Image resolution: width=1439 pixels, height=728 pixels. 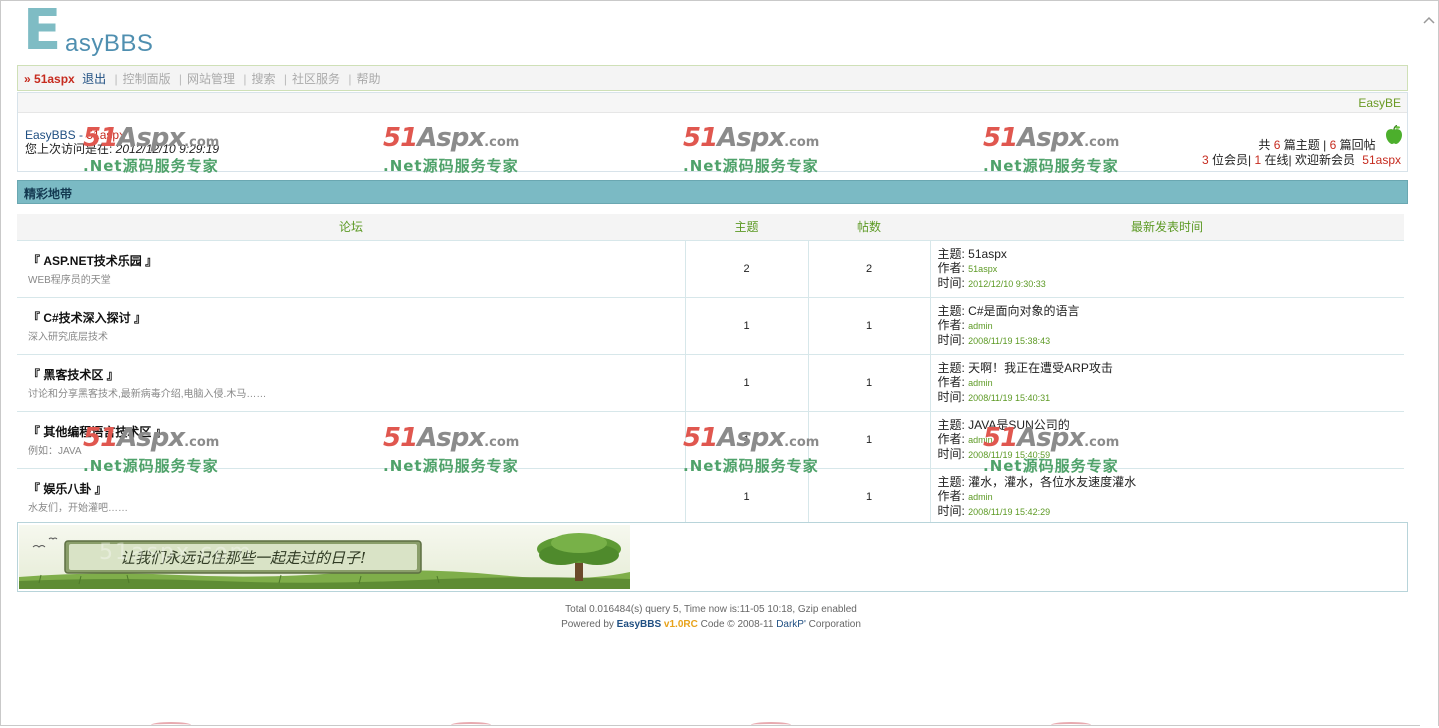 I want to click on footer-corp: Corporation, so click(x=833, y=624).